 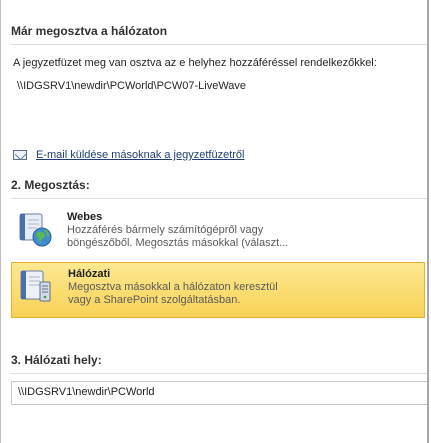 What do you see at coordinates (85, 217) in the screenshot?
I see `share-option-web-title: Webes` at bounding box center [85, 217].